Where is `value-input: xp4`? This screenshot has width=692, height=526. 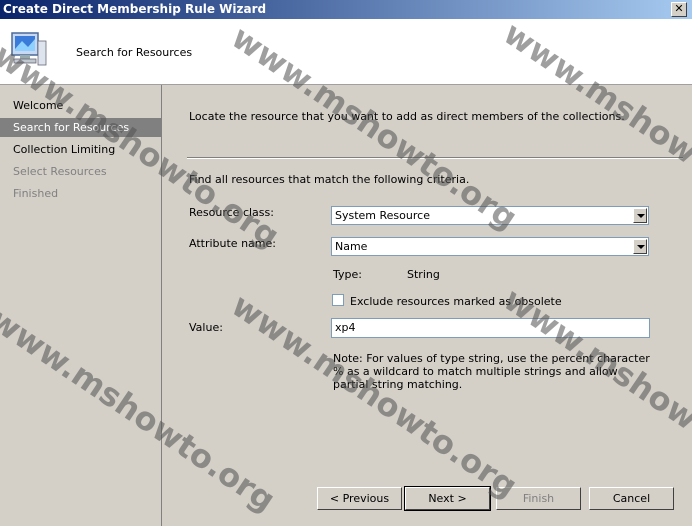 value-input: xp4 is located at coordinates (490, 328).